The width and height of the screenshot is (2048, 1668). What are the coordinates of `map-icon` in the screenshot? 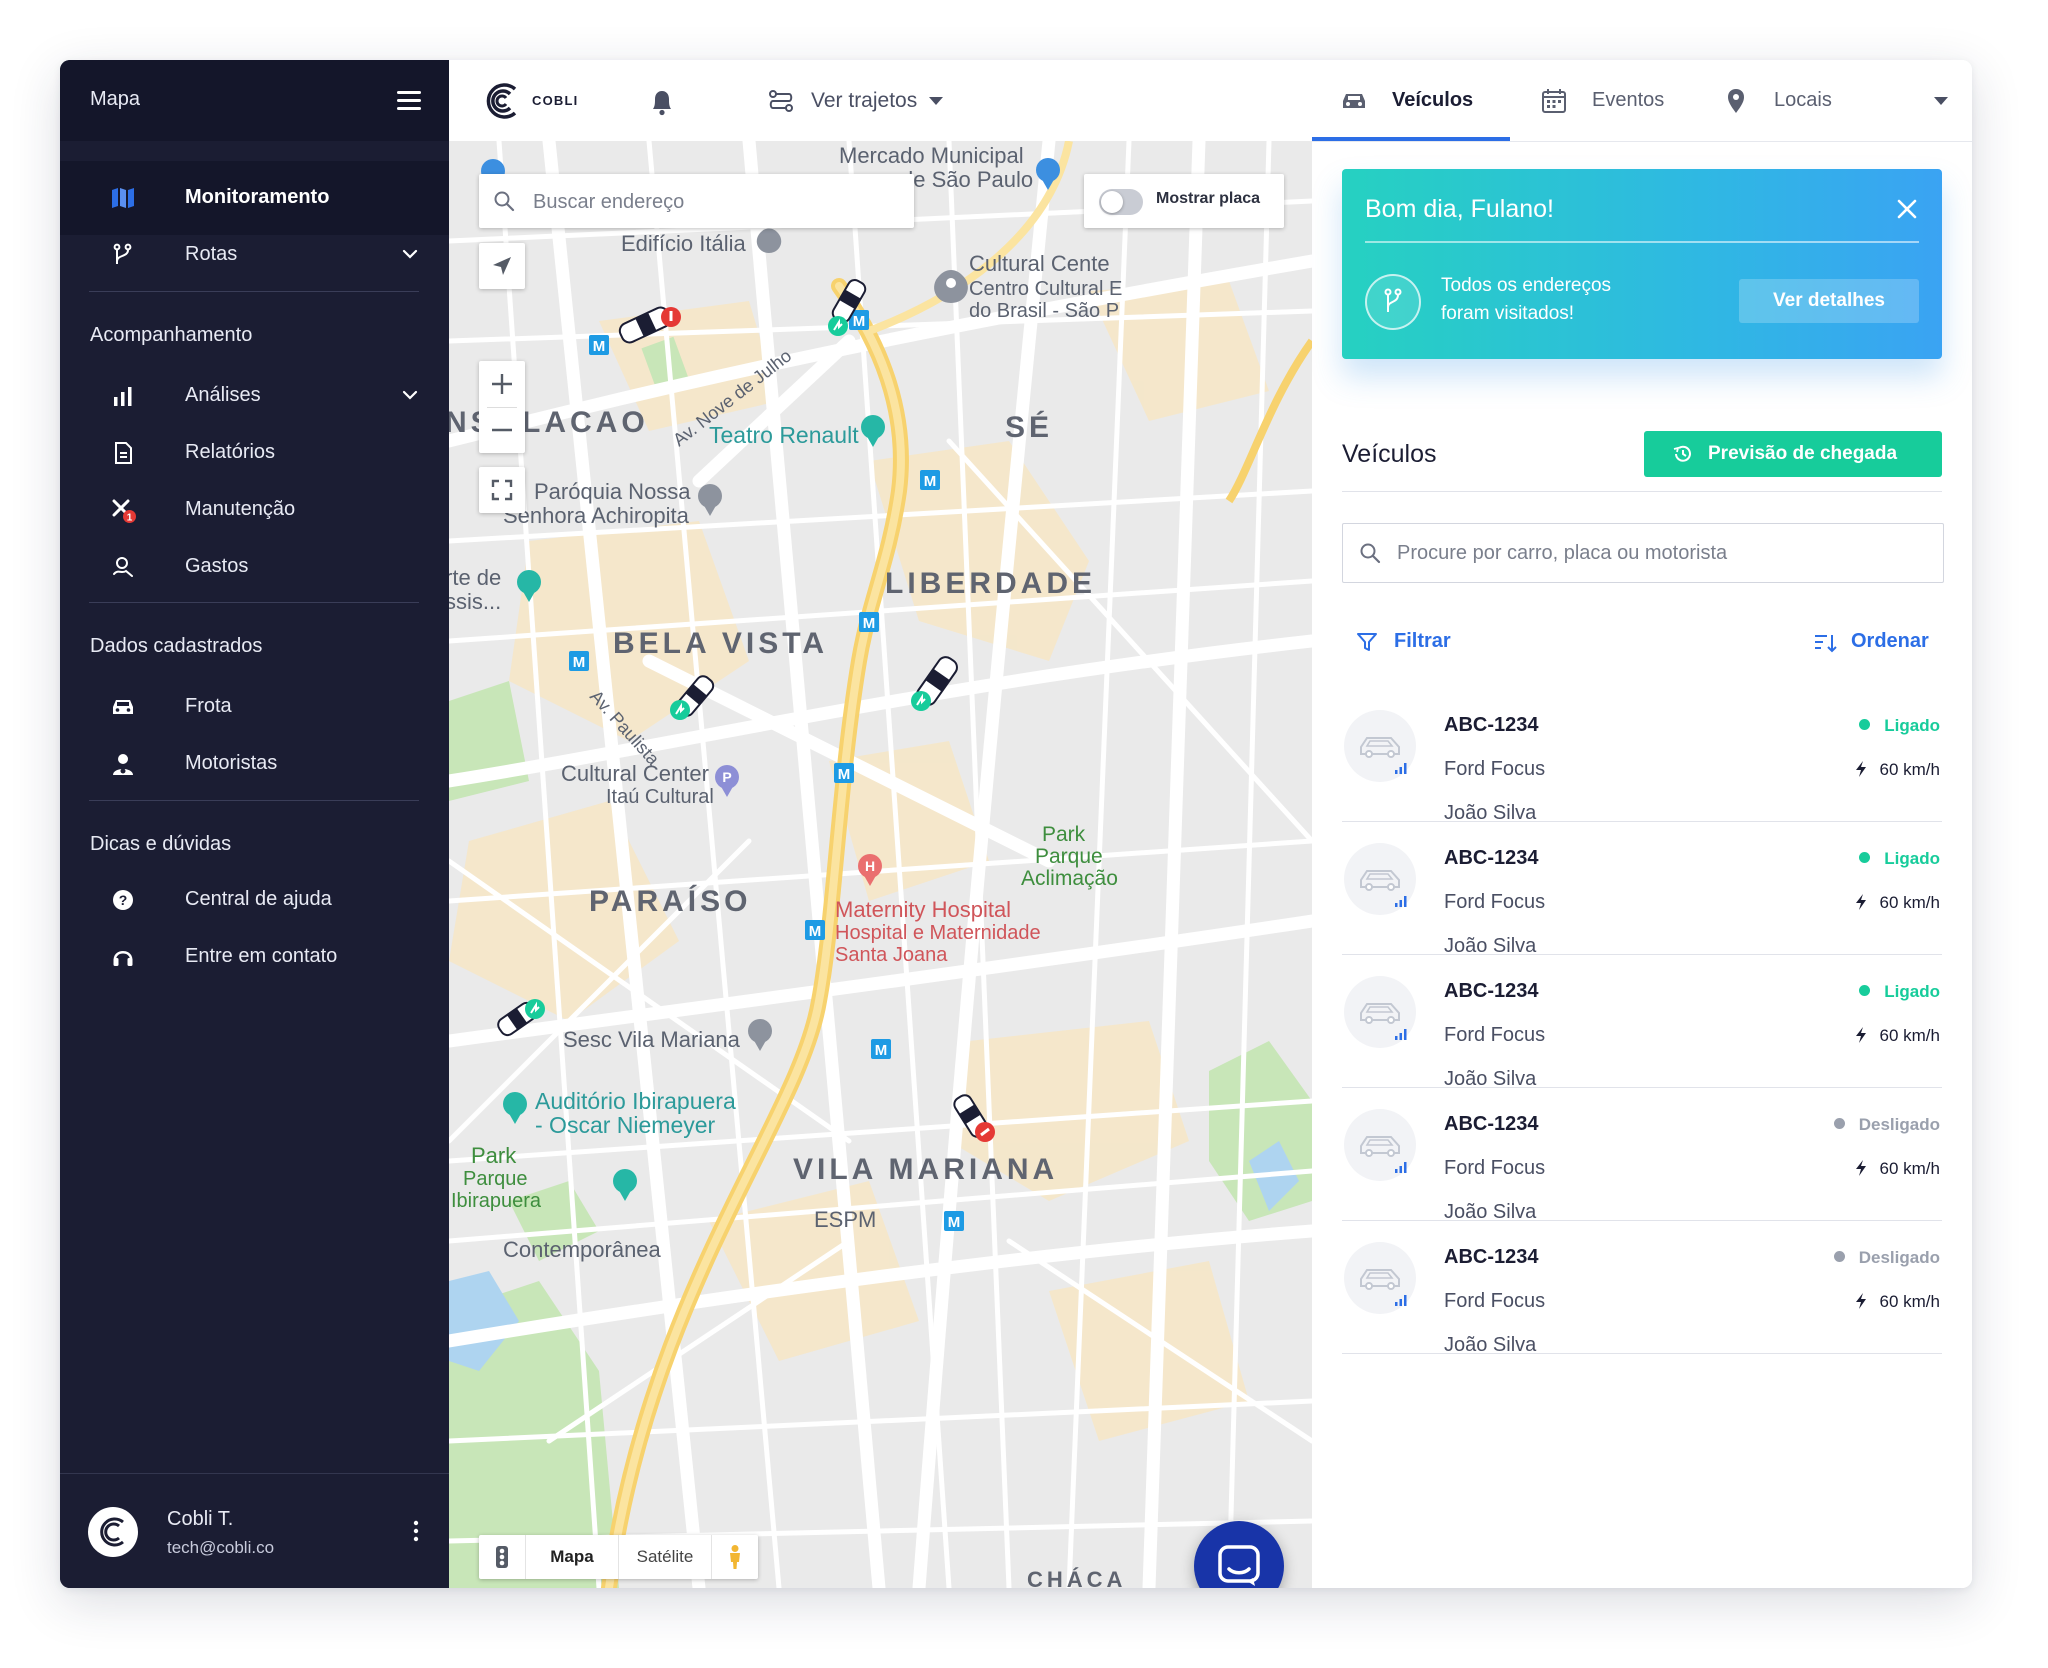 It's located at (123, 198).